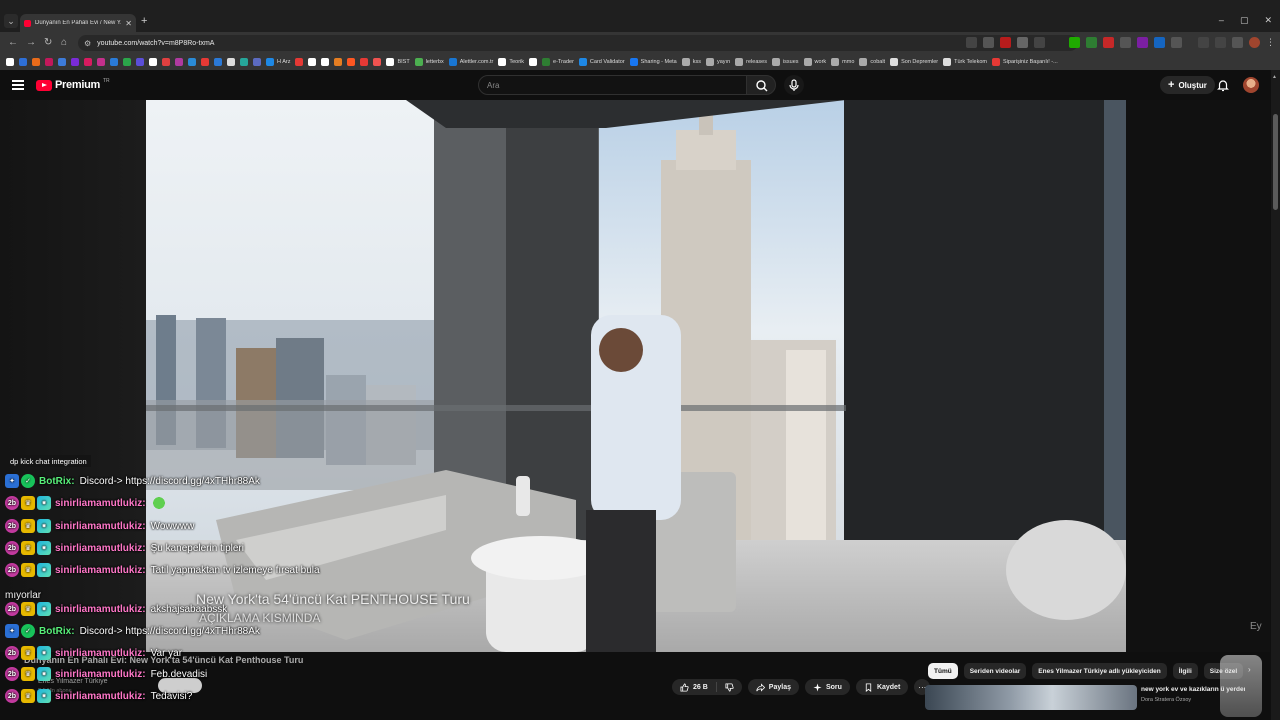 The image size is (1280, 720). Describe the element at coordinates (1221, 20) in the screenshot. I see `minimize-button: –` at that location.